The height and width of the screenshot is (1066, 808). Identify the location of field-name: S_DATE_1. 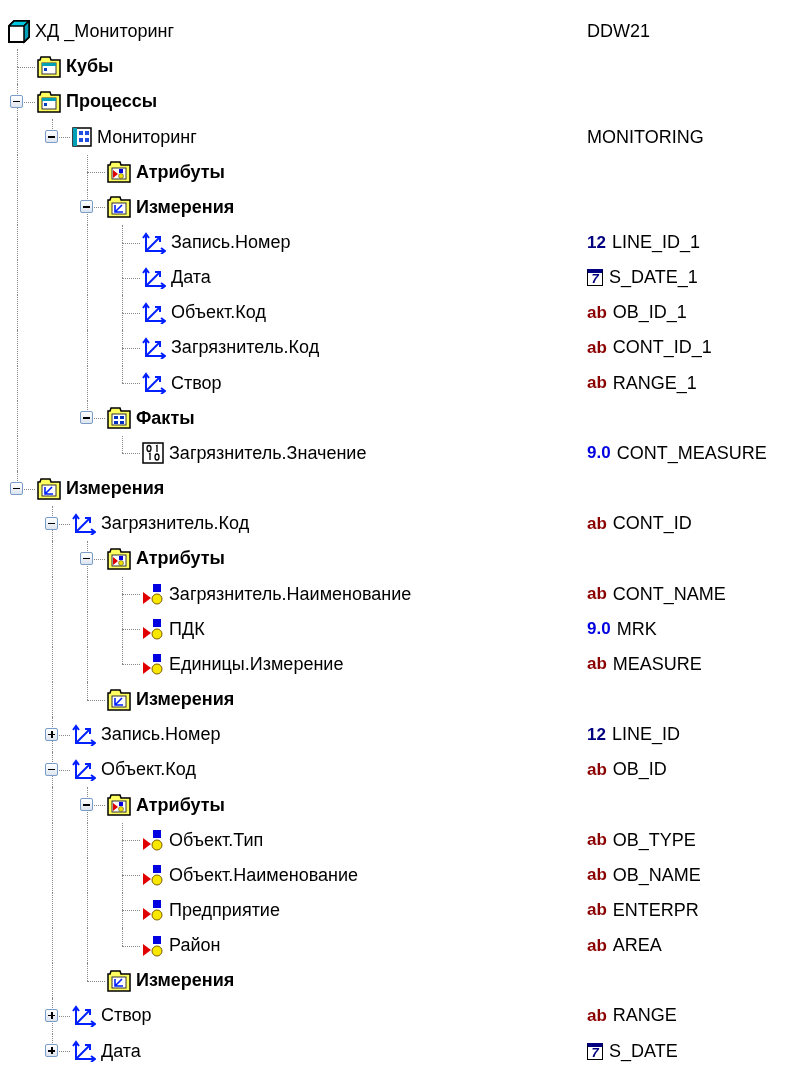
(653, 278).